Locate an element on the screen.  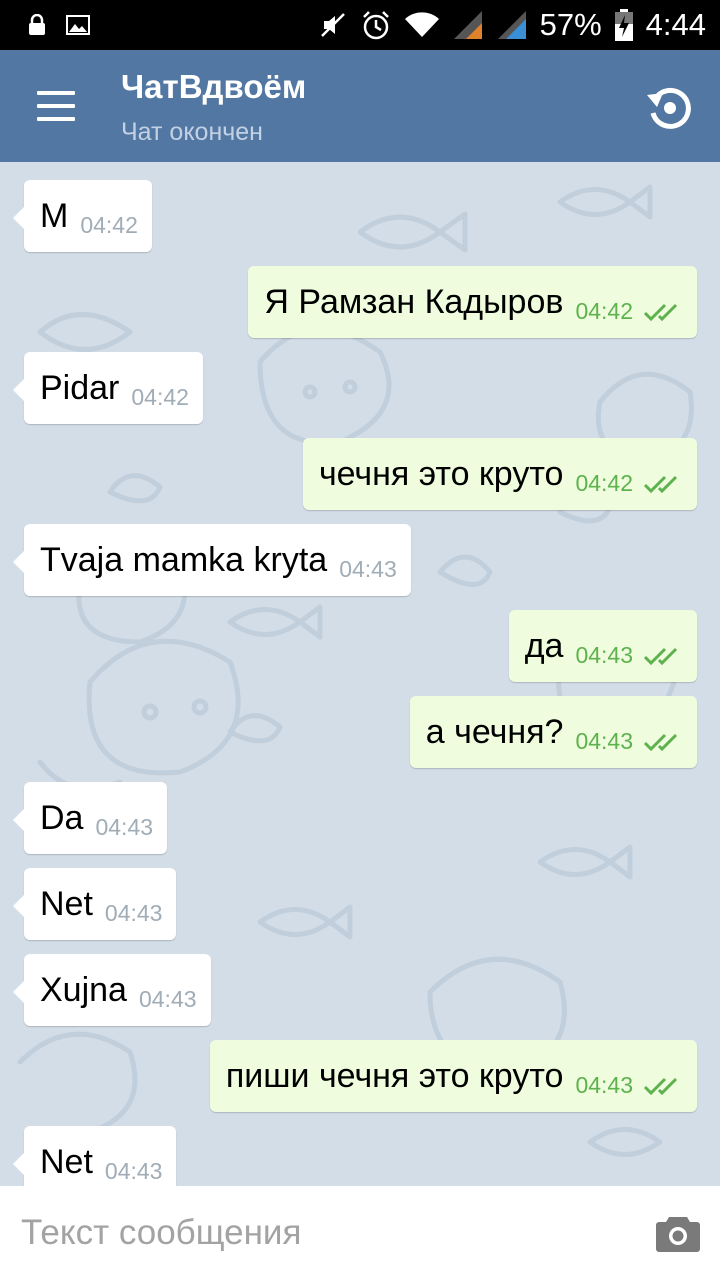
message-bubble-outgoing: да 04:43 is located at coordinates (602, 646).